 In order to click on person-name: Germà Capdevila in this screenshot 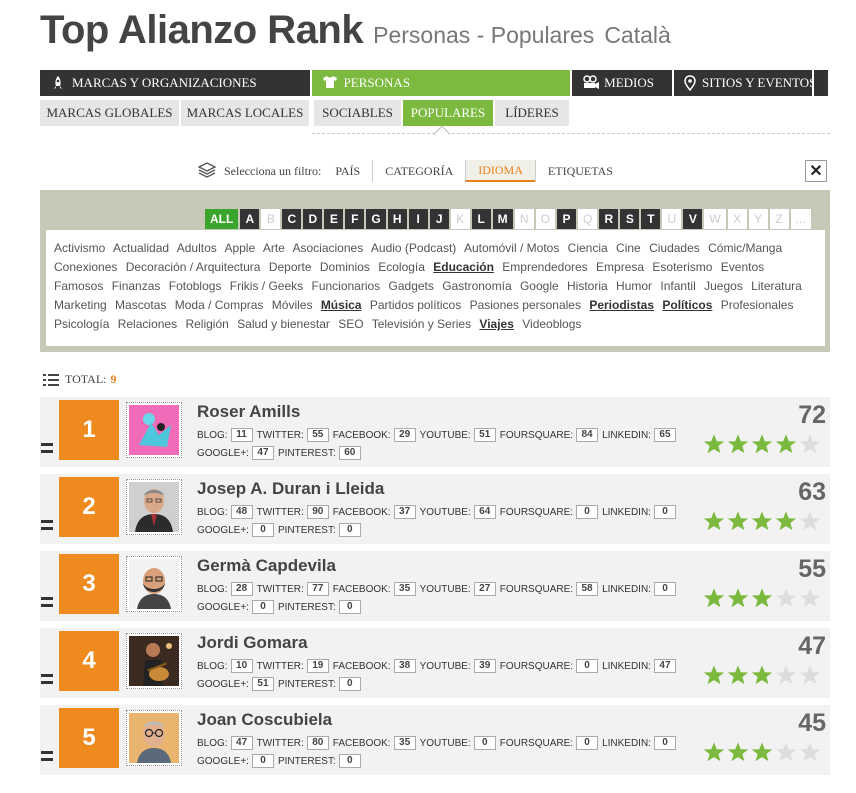, I will do `click(266, 566)`.